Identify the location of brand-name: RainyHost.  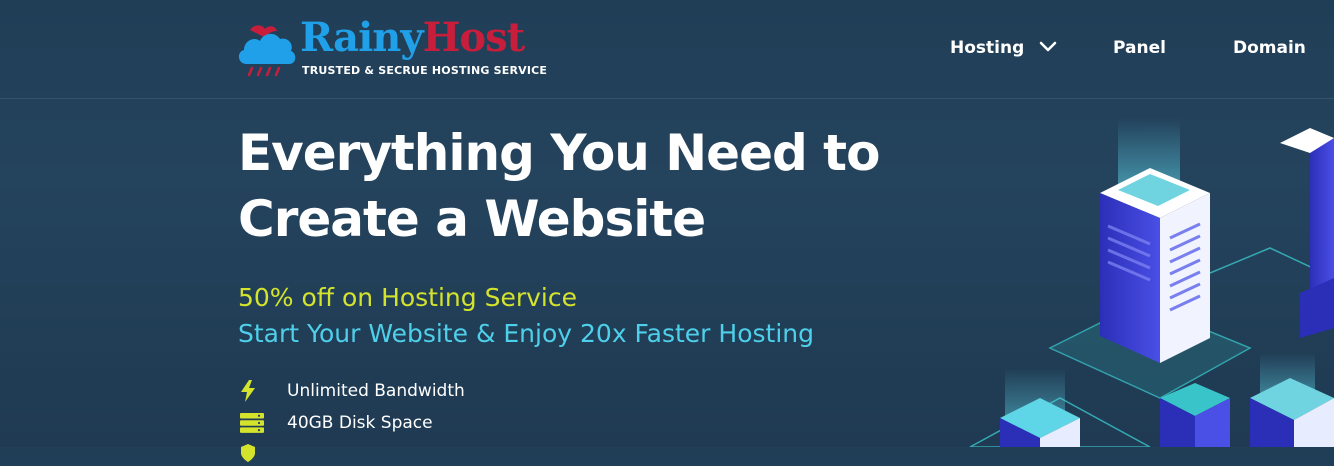
(412, 37).